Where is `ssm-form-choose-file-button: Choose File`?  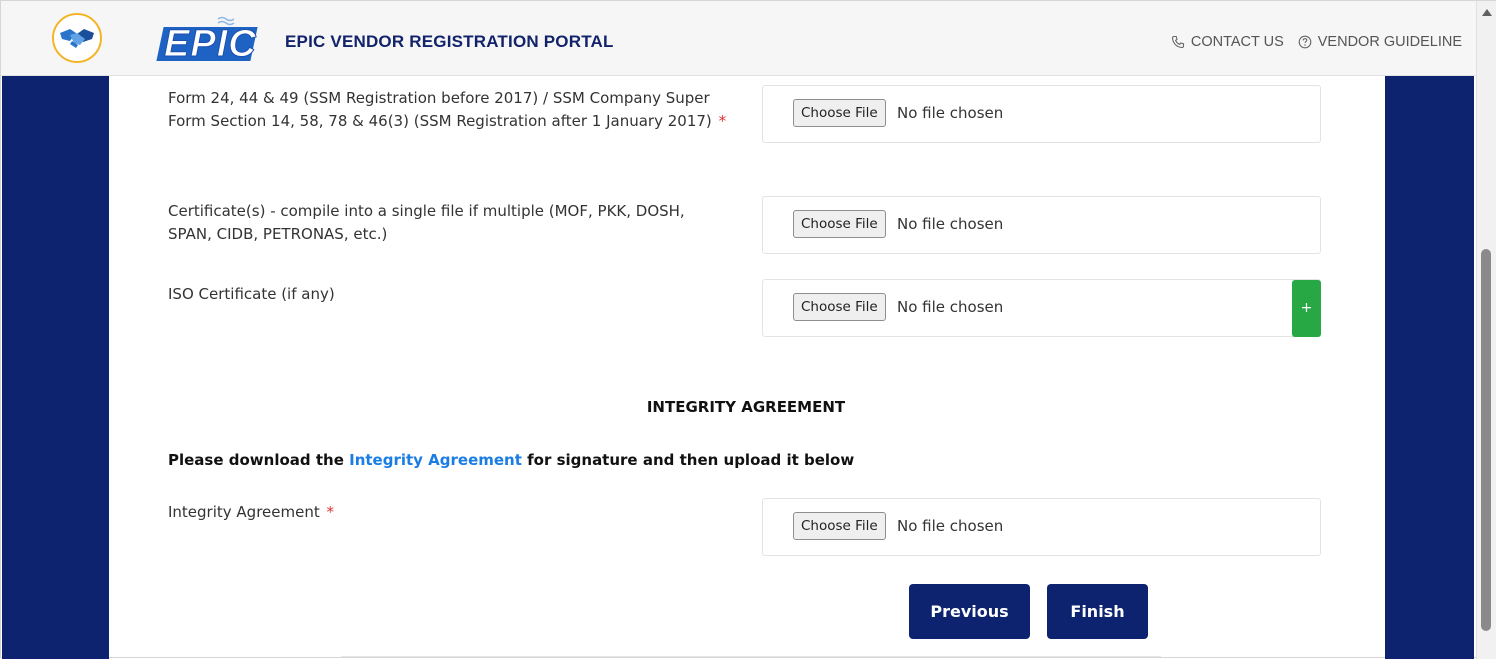
ssm-form-choose-file-button: Choose File is located at coordinates (839, 113).